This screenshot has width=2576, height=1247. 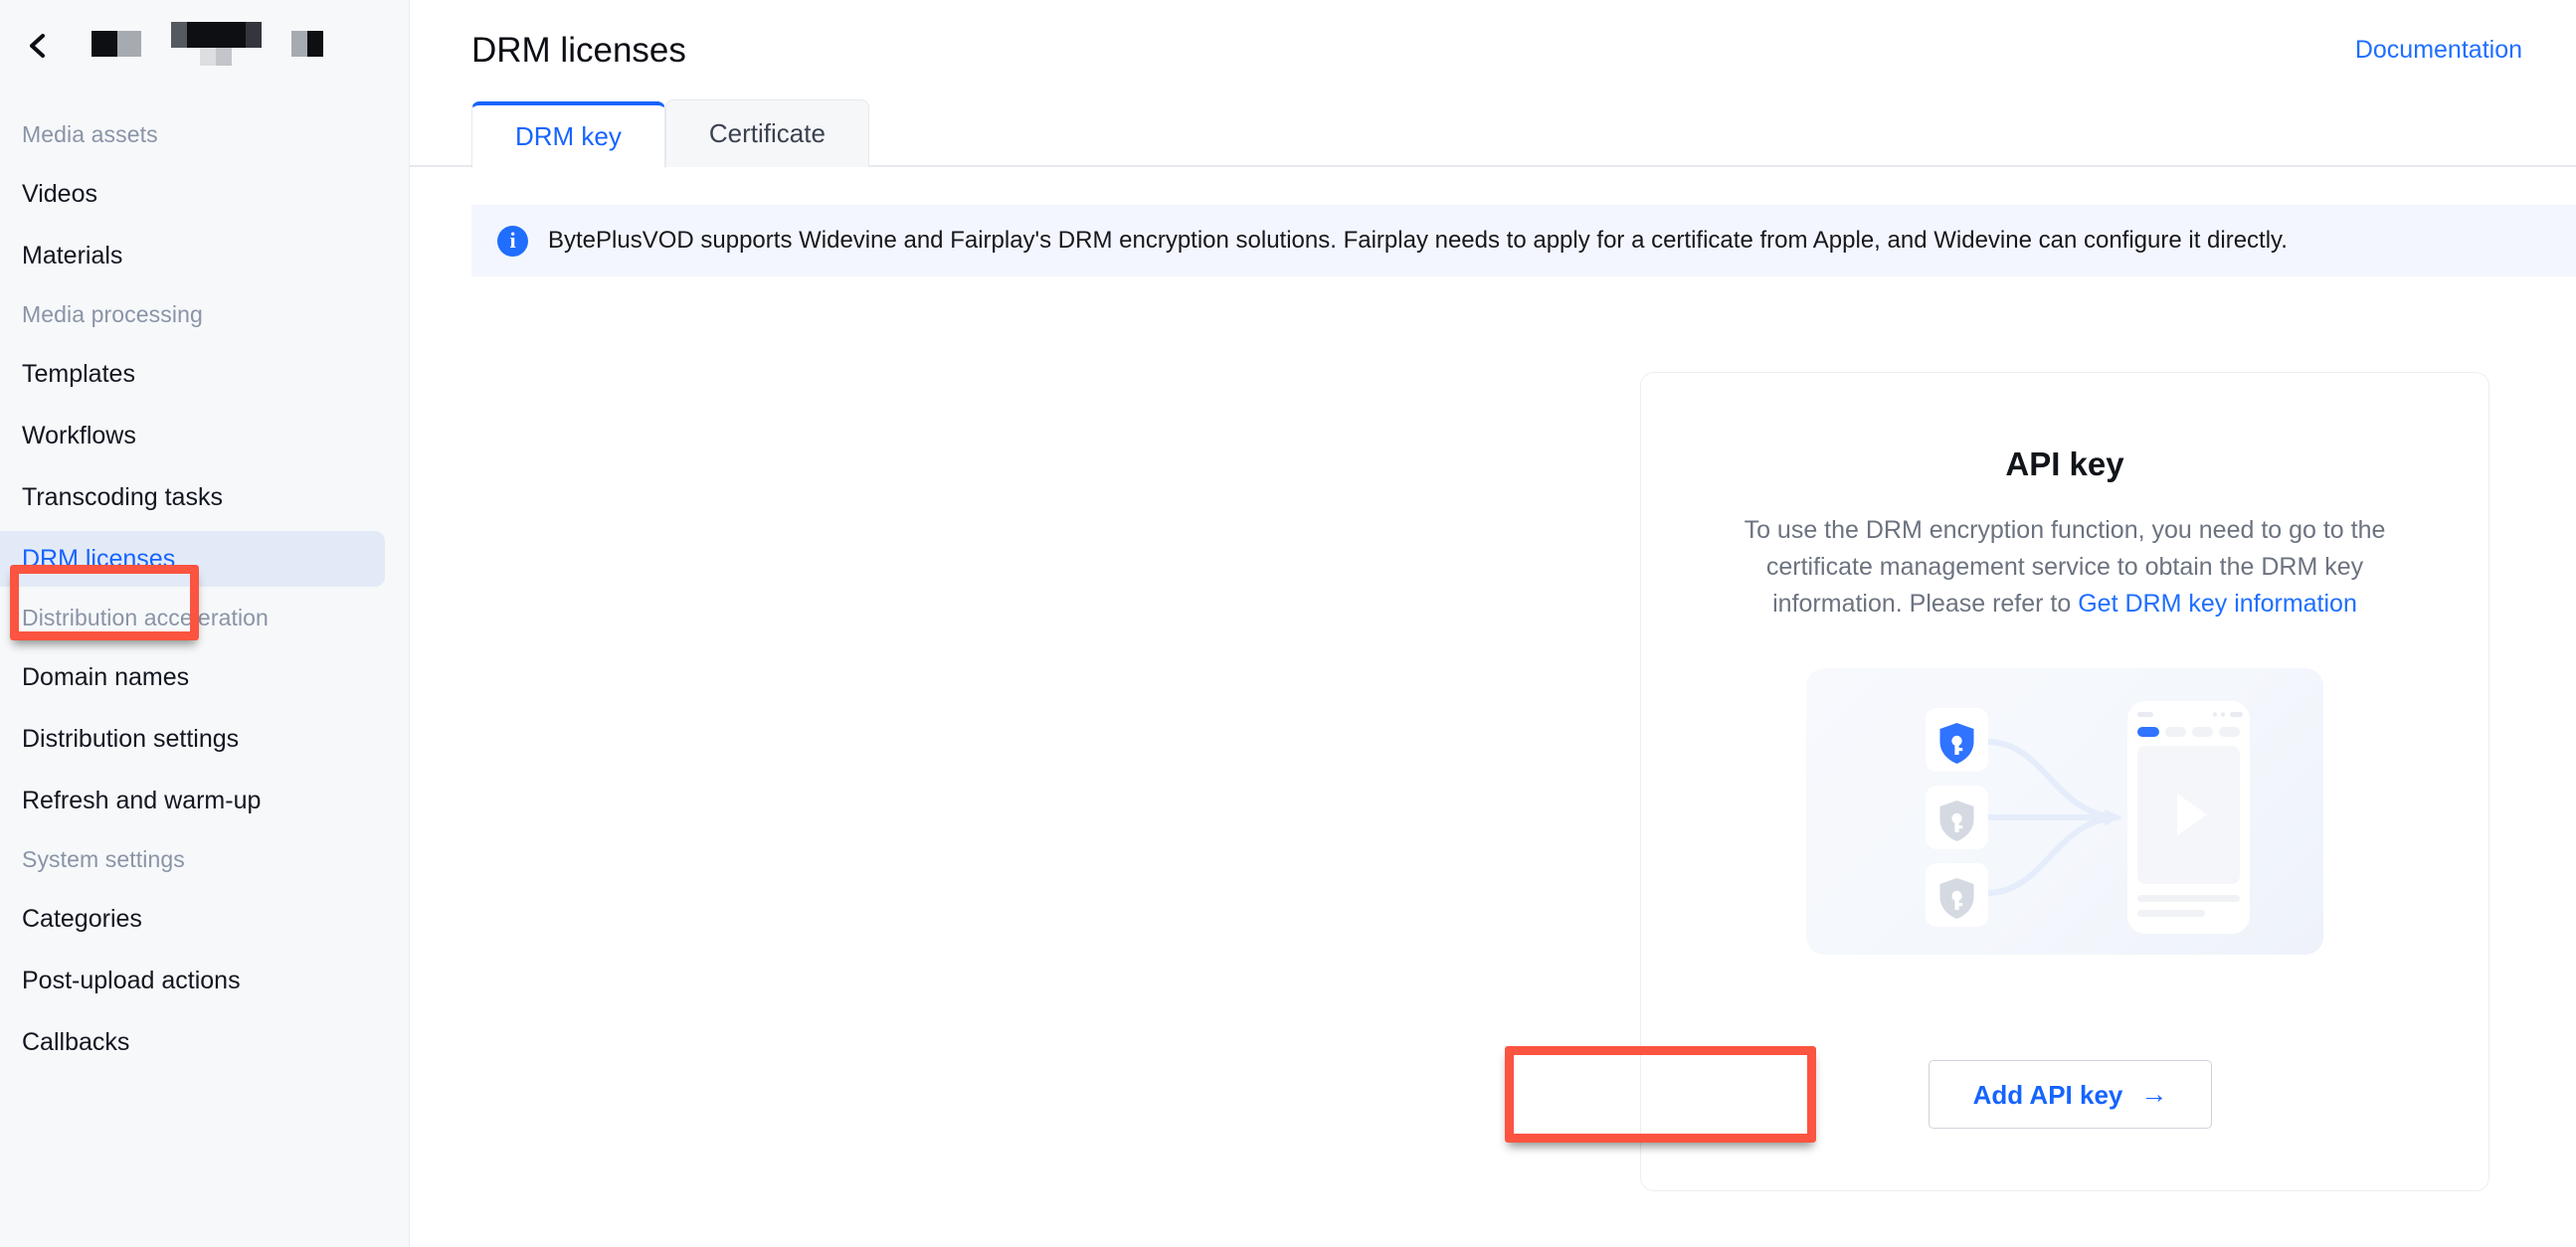 What do you see at coordinates (192, 677) in the screenshot?
I see `sidebar-item-domain-names: Domain names` at bounding box center [192, 677].